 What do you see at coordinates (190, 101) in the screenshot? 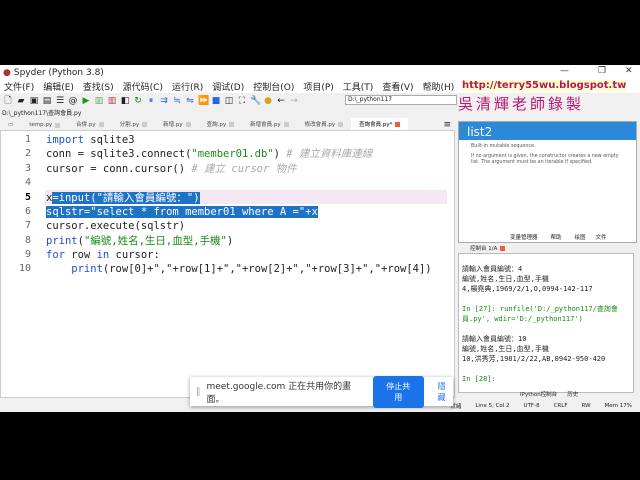
I see `step-return-icon: ⇋` at bounding box center [190, 101].